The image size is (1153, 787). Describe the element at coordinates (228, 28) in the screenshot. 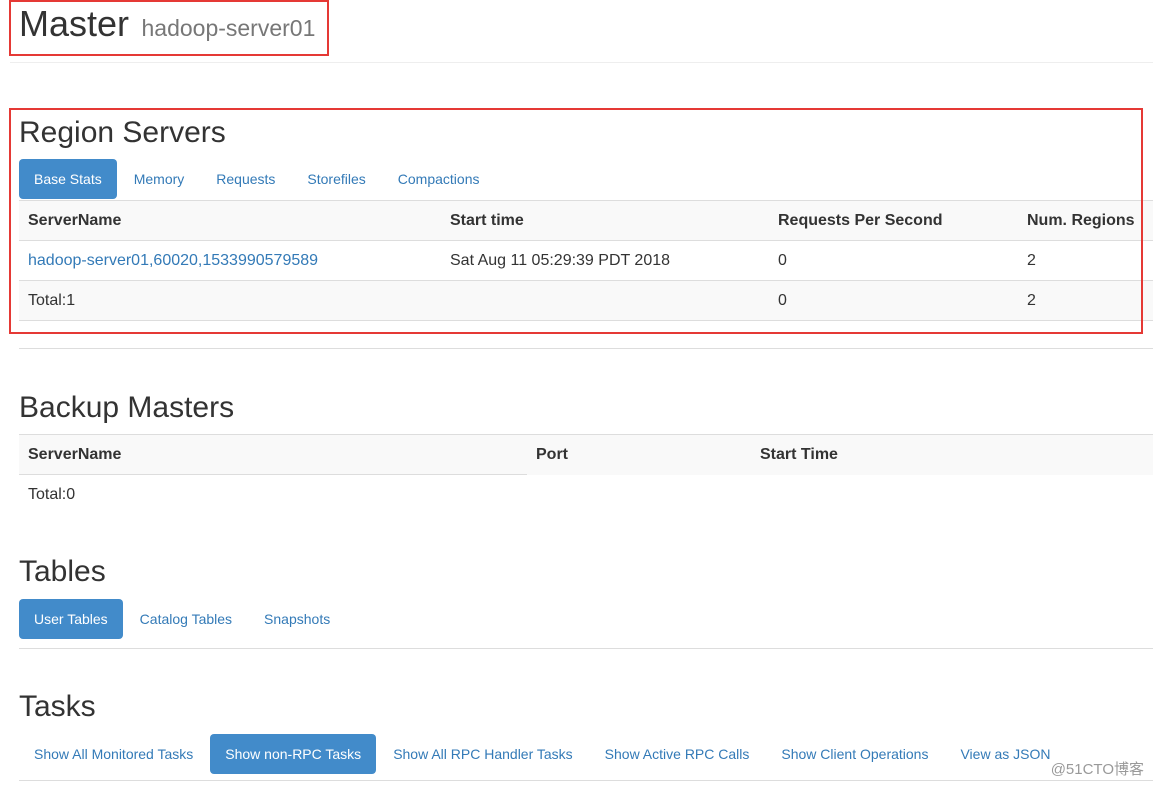

I see `page-subtitle: hadoop-server01` at that location.